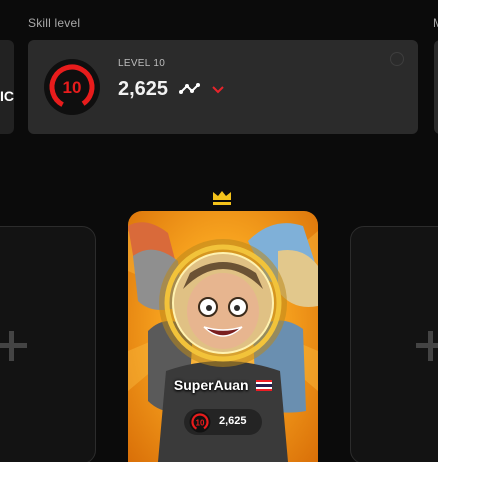 The height and width of the screenshot is (477, 483). I want to click on chevron-down-icon, so click(218, 89).